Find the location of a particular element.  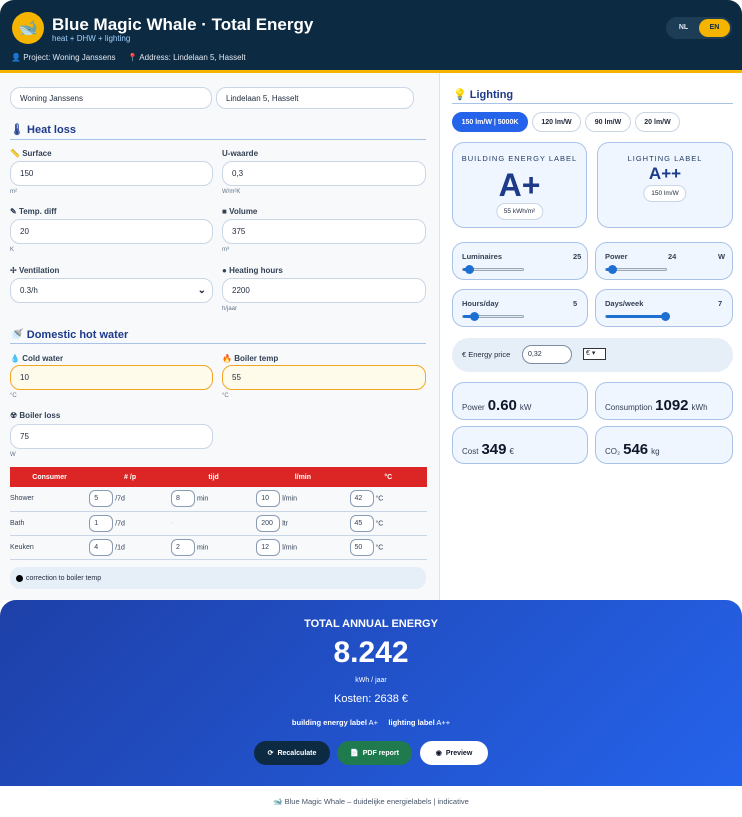

heating-hours-unit: h/jaar is located at coordinates (230, 309).